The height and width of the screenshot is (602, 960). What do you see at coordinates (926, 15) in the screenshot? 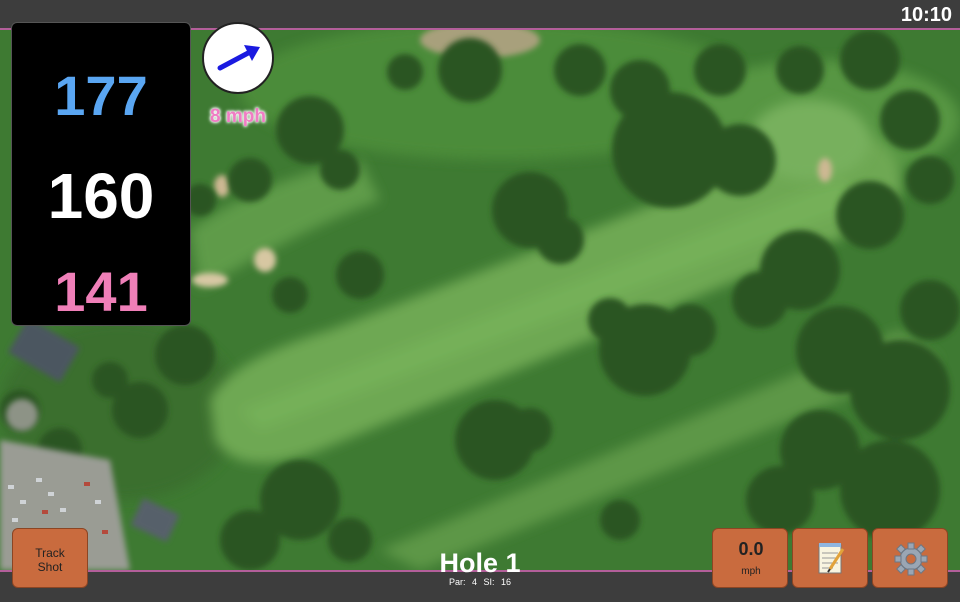
I see `clock: 10:10` at bounding box center [926, 15].